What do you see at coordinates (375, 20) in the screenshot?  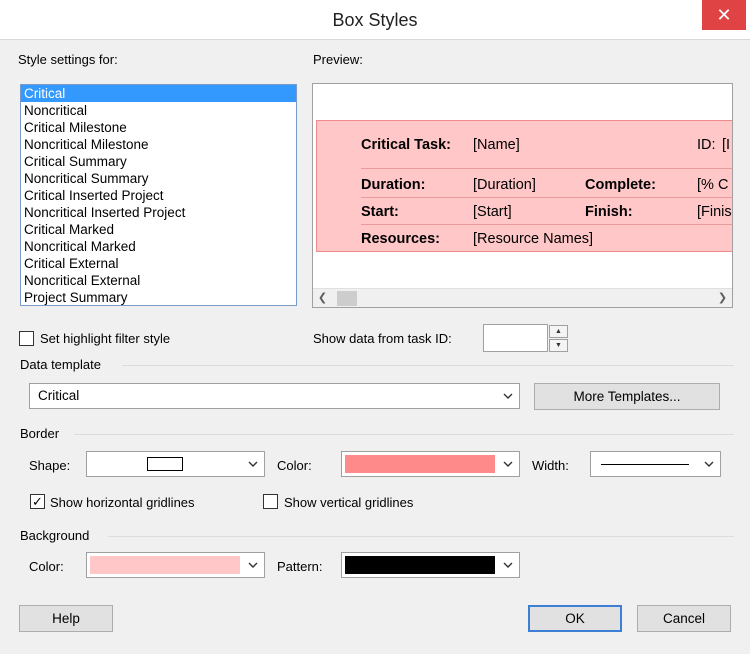 I see `window-title: Box Styles` at bounding box center [375, 20].